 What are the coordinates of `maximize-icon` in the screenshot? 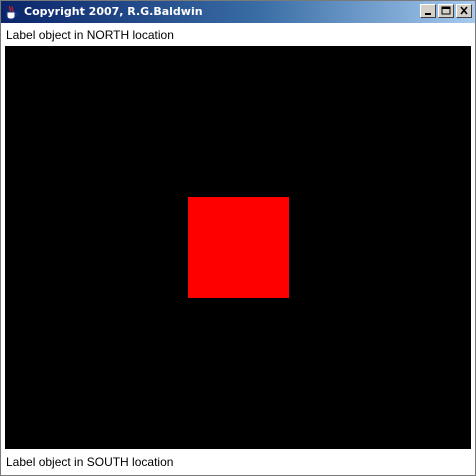 It's located at (446, 10).